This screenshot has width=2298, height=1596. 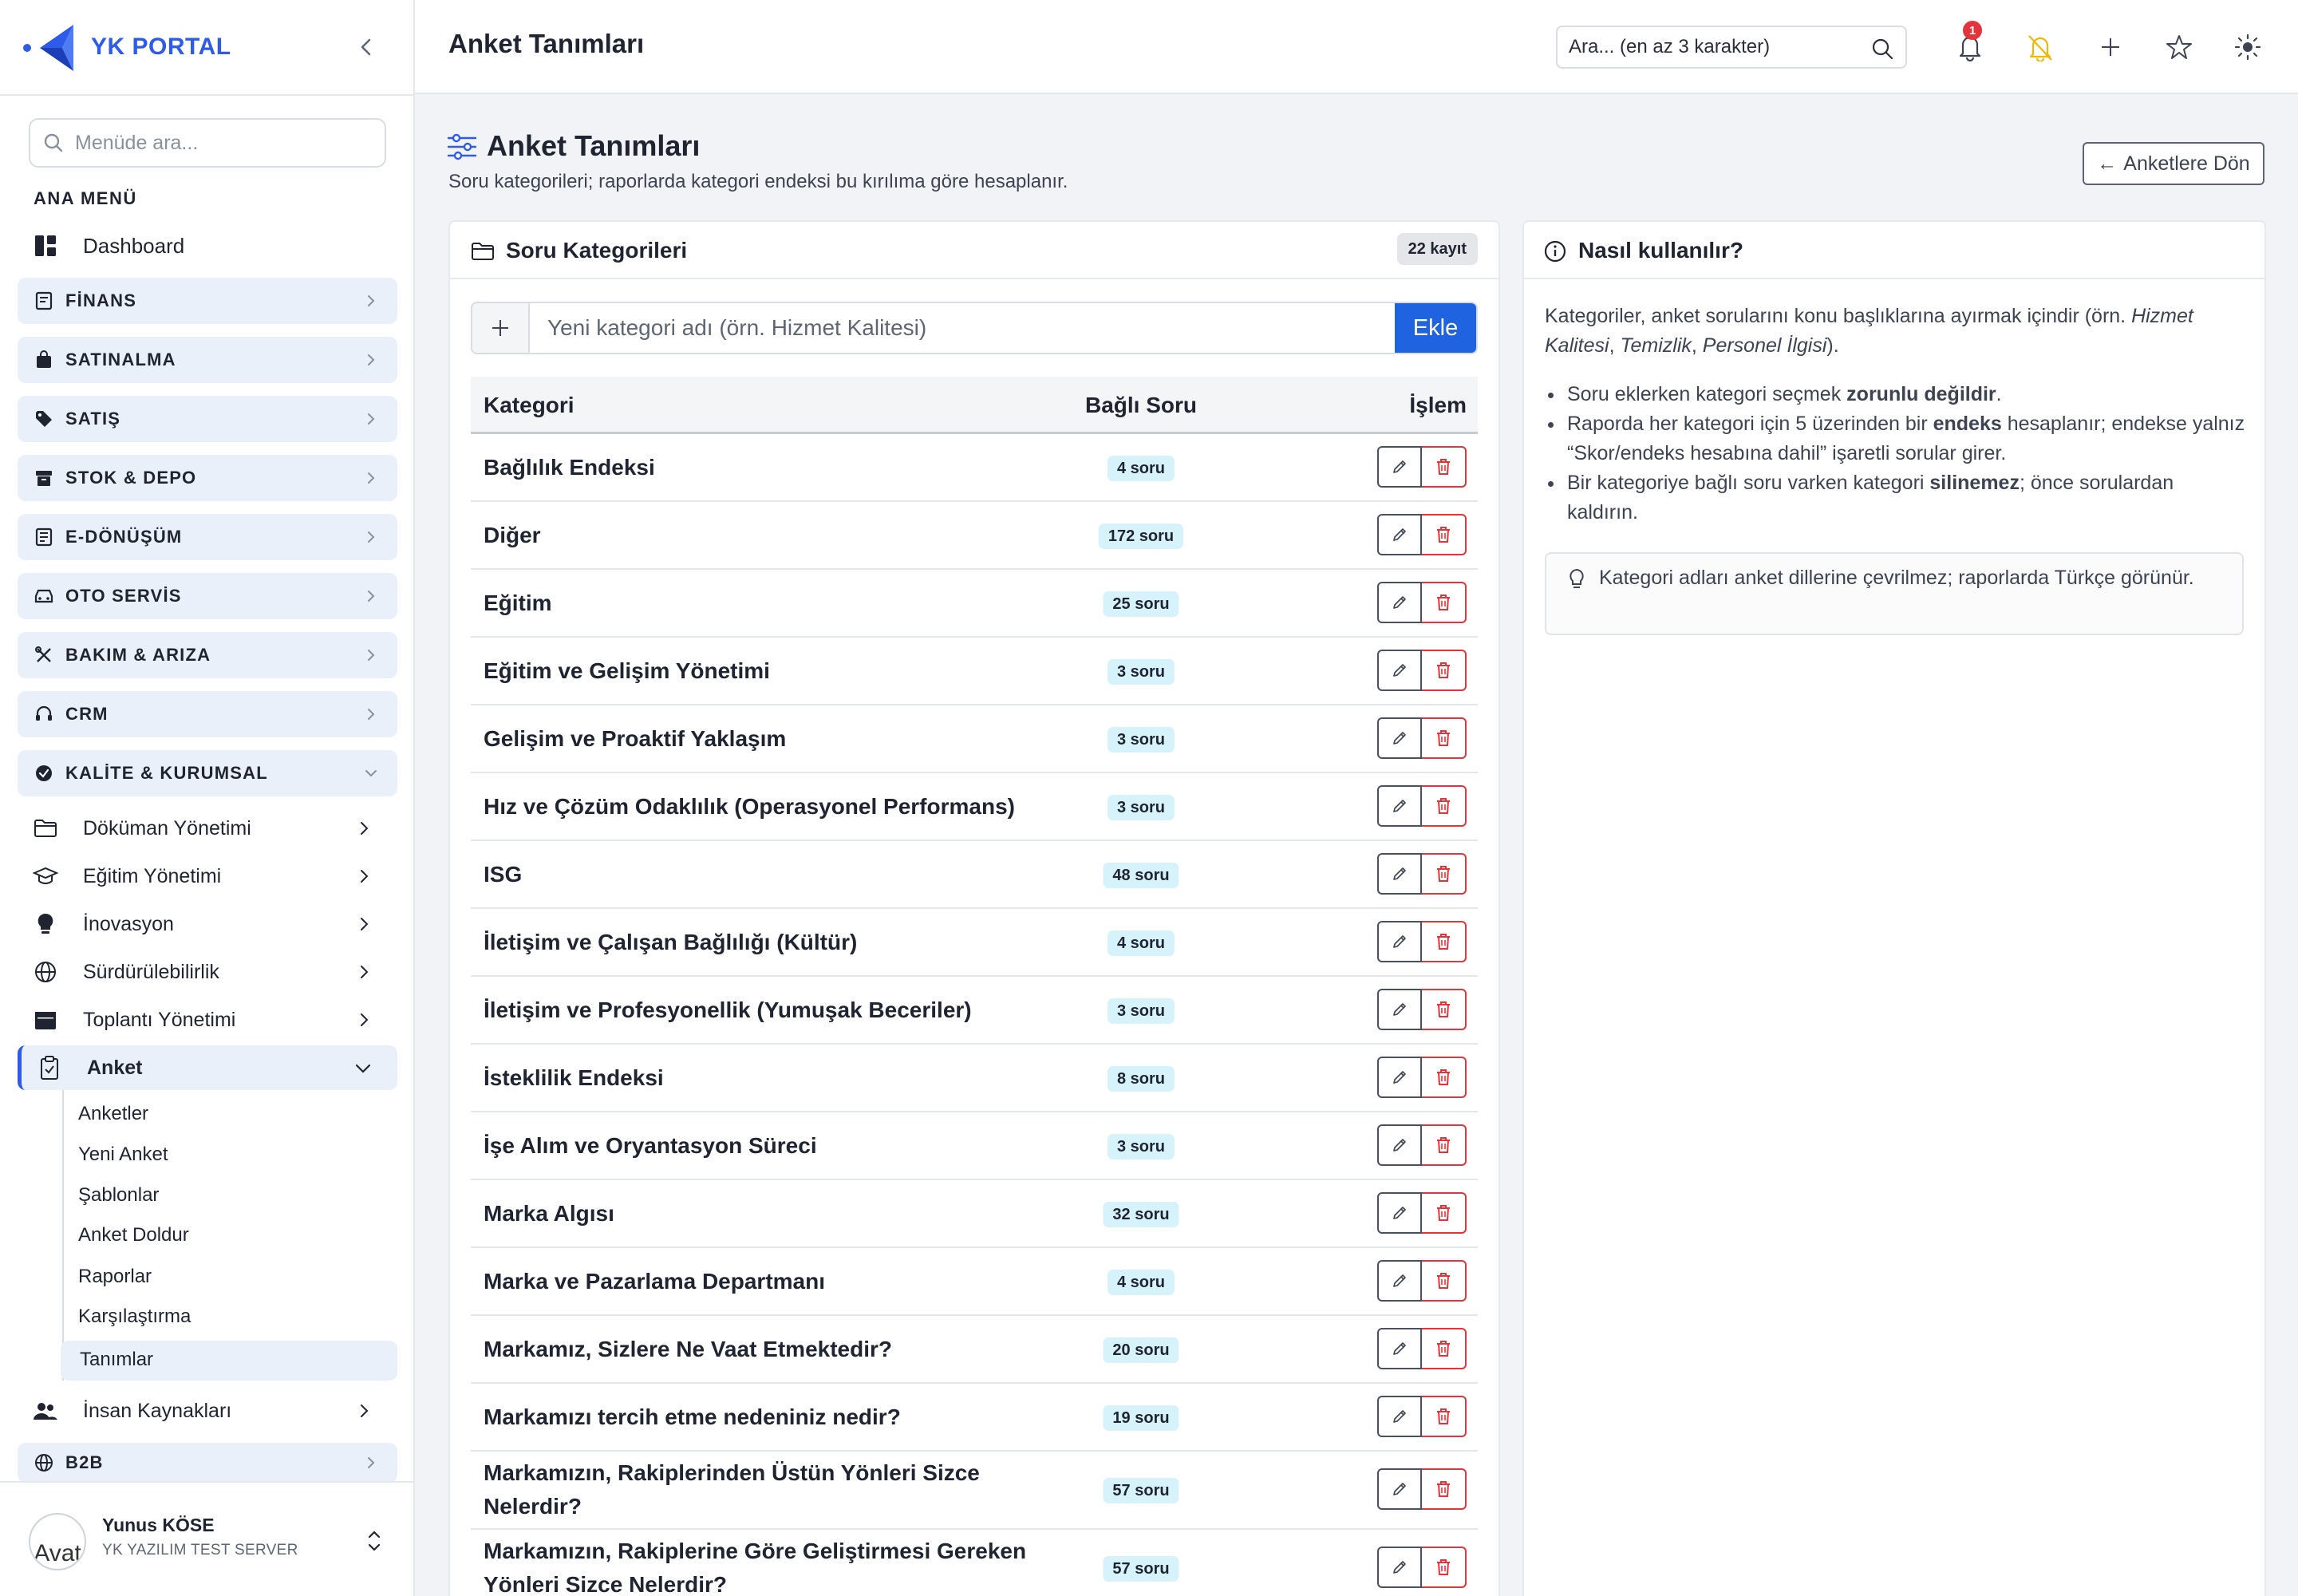 I want to click on sidebar-item-dashboard: Dashboard, so click(x=108, y=246).